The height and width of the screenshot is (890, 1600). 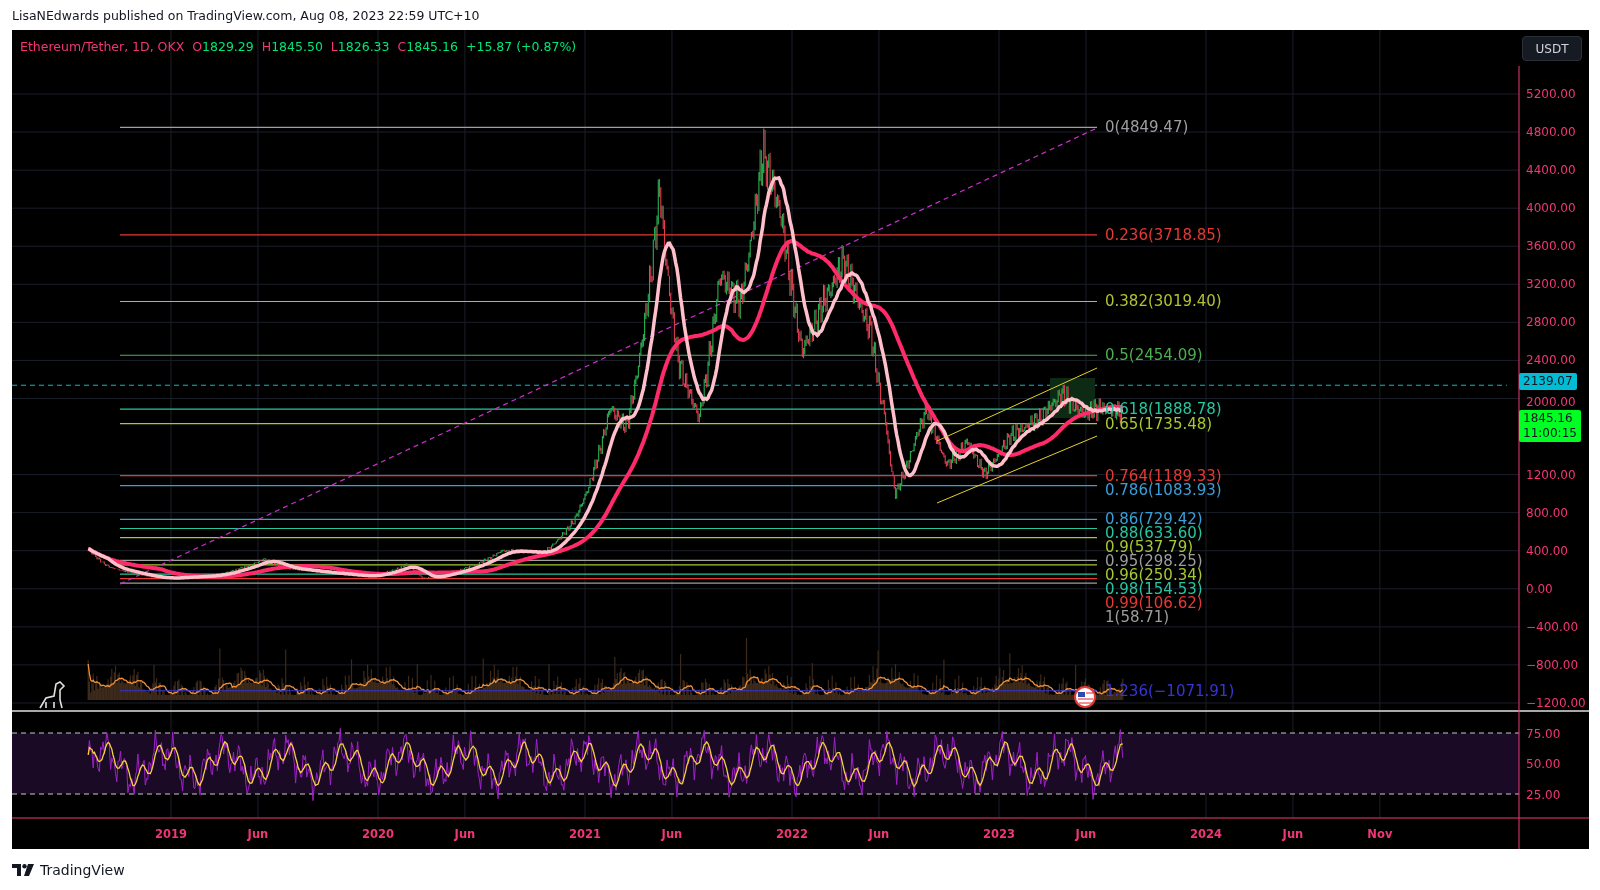 What do you see at coordinates (1543, 764) in the screenshot?
I see `rsi-axis-label: 50.00` at bounding box center [1543, 764].